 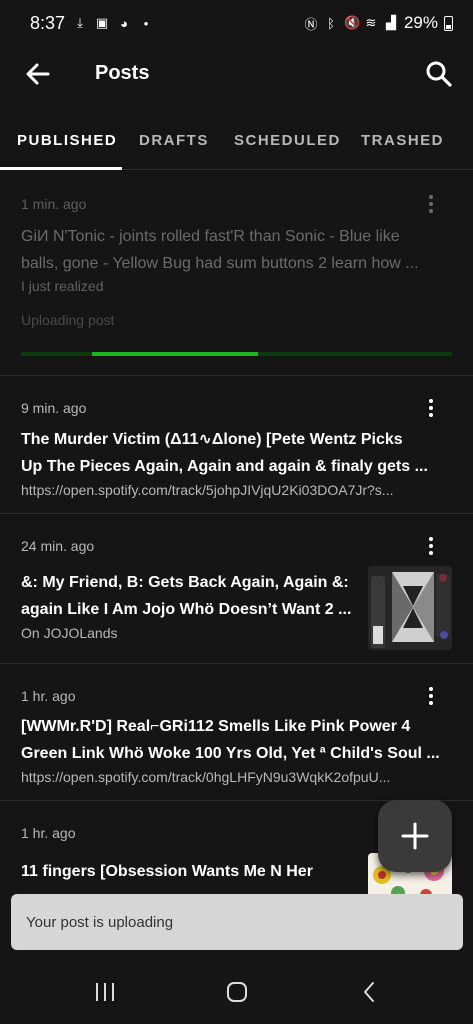 I want to click on nfc-icon: Ⓝ, so click(x=311, y=24).